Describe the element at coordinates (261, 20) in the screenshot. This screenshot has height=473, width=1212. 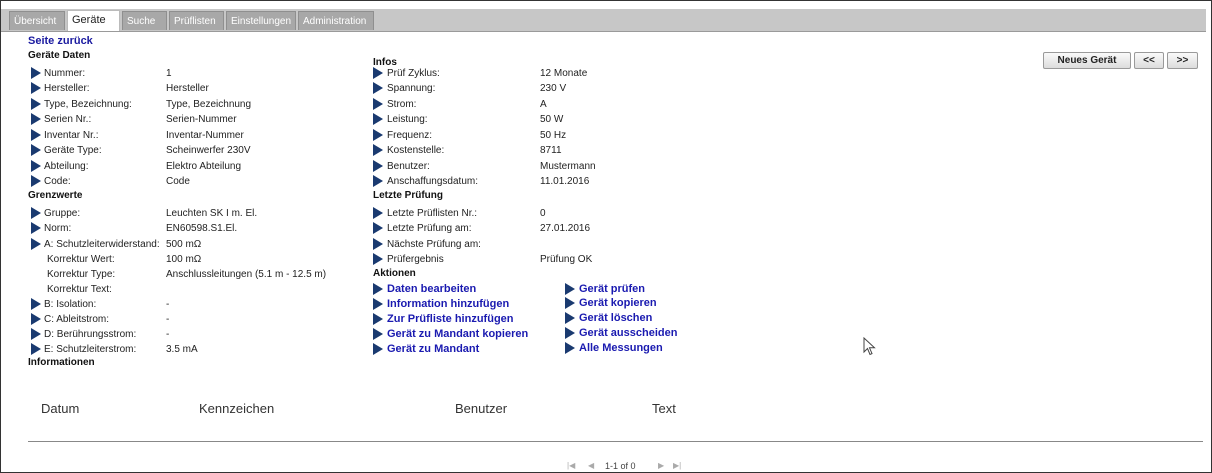
I see `tab-einstellungen: Einstellungen` at that location.